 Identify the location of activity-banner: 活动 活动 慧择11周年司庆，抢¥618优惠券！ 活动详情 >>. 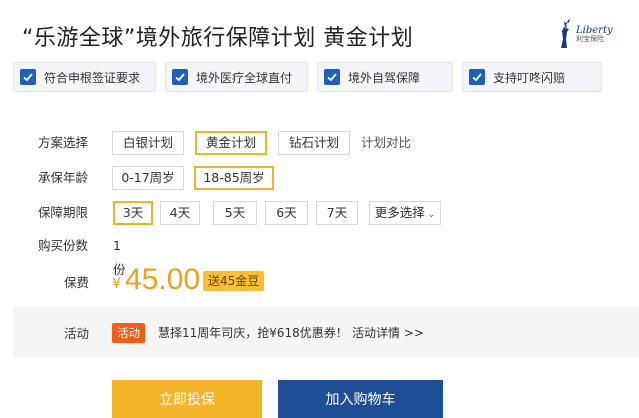
(326, 332).